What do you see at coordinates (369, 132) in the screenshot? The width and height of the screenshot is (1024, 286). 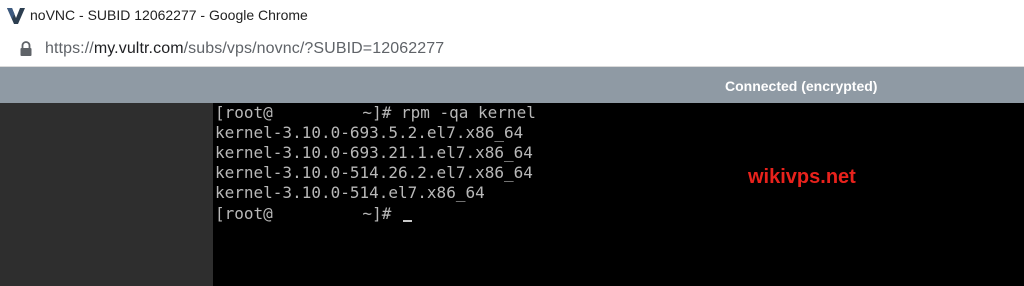 I see `terminal-output-line: kernel-3.10.0-693.5.2.el7.x86_64` at bounding box center [369, 132].